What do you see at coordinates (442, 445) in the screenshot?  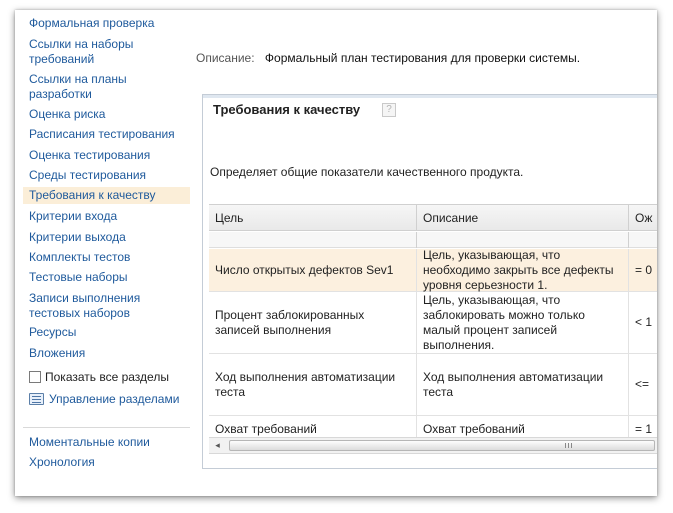 I see `scrollbar-thumb` at bounding box center [442, 445].